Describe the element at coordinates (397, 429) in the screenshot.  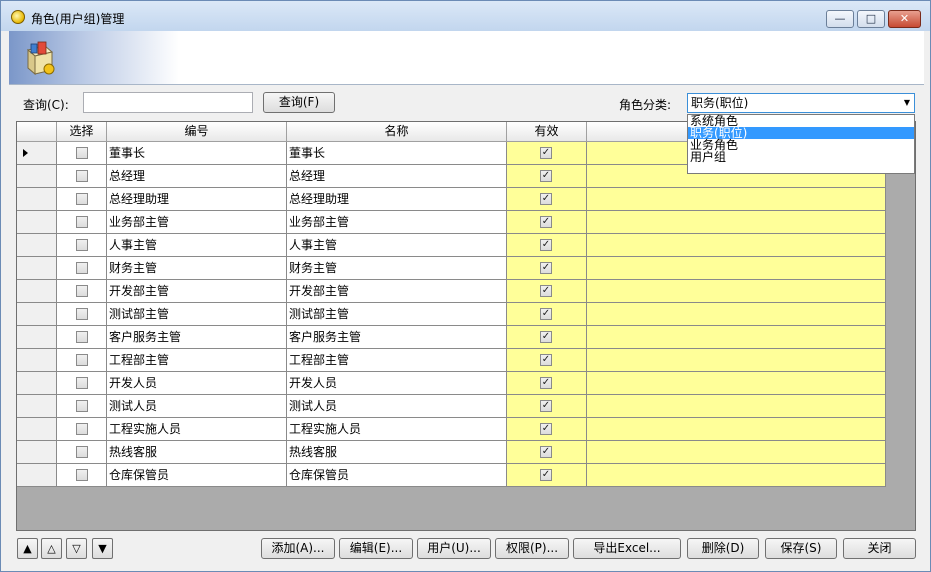
I see `name-cell: 工程实施人员` at that location.